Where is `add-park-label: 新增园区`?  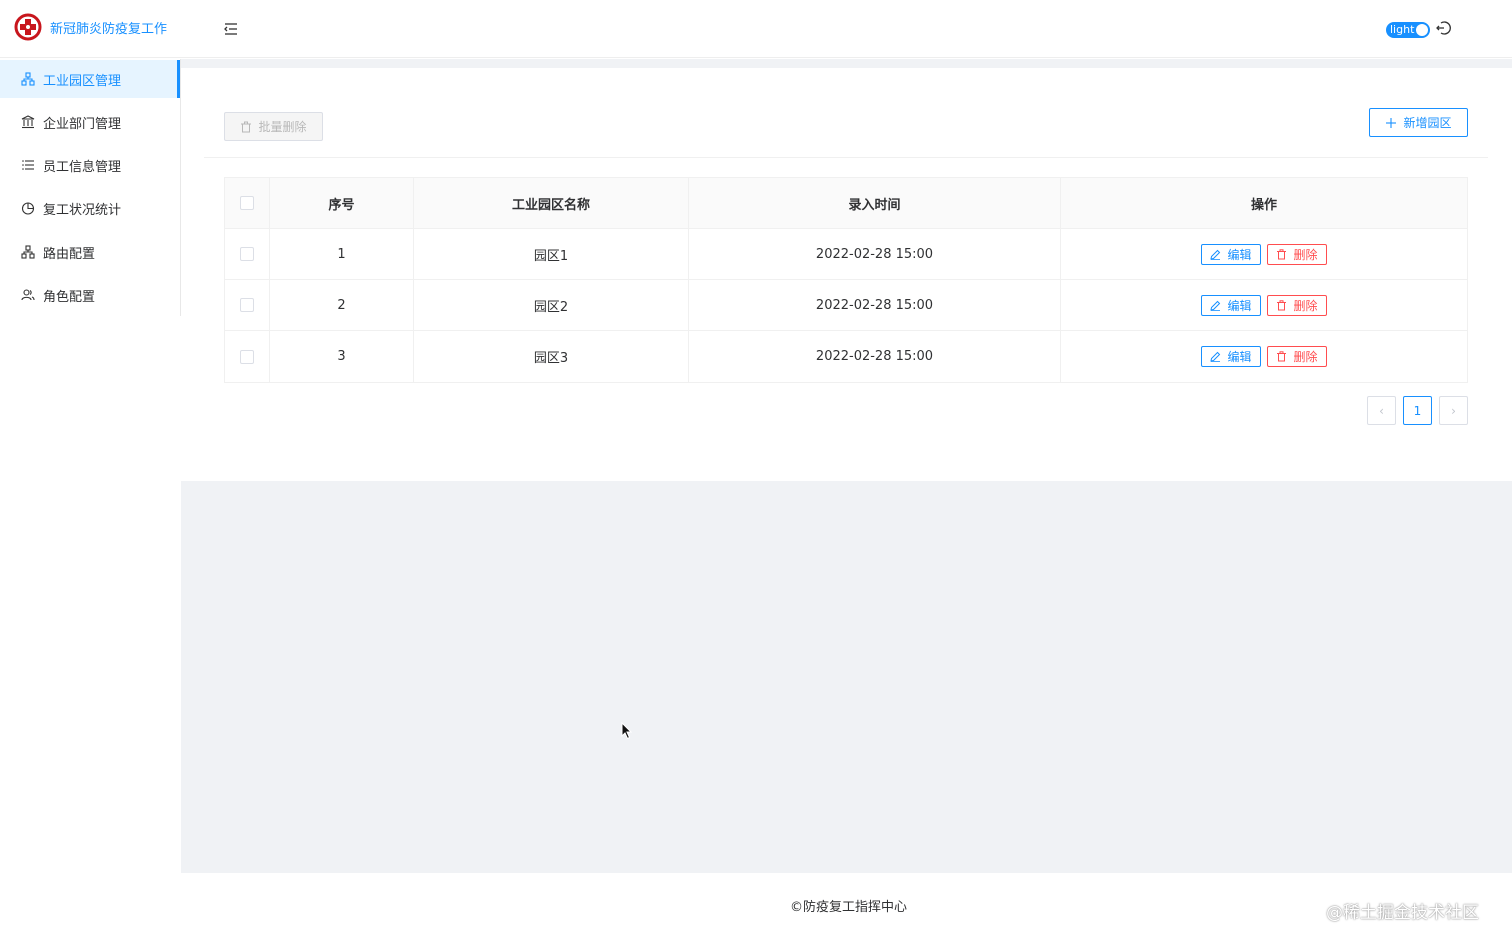
add-park-label: 新增园区 is located at coordinates (1427, 123).